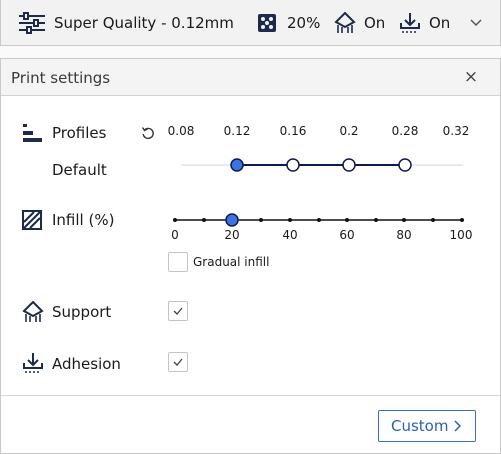 Image resolution: width=501 pixels, height=454 pixels. What do you see at coordinates (86, 364) in the screenshot?
I see `adhesion-label: Adhesion` at bounding box center [86, 364].